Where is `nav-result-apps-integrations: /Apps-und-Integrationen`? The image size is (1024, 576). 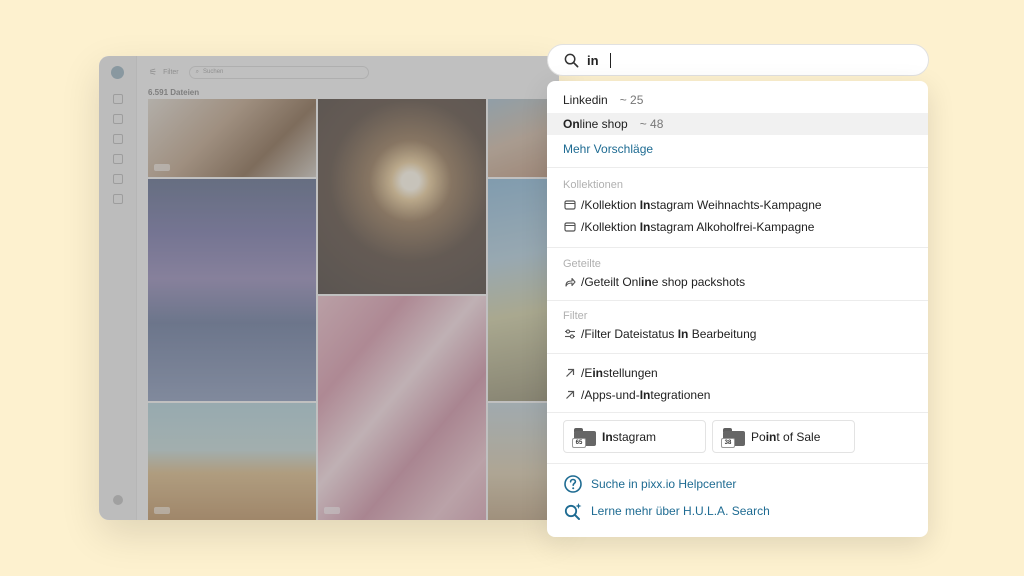
nav-result-apps-integrations: /Apps-und-Integrationen is located at coordinates (737, 395).